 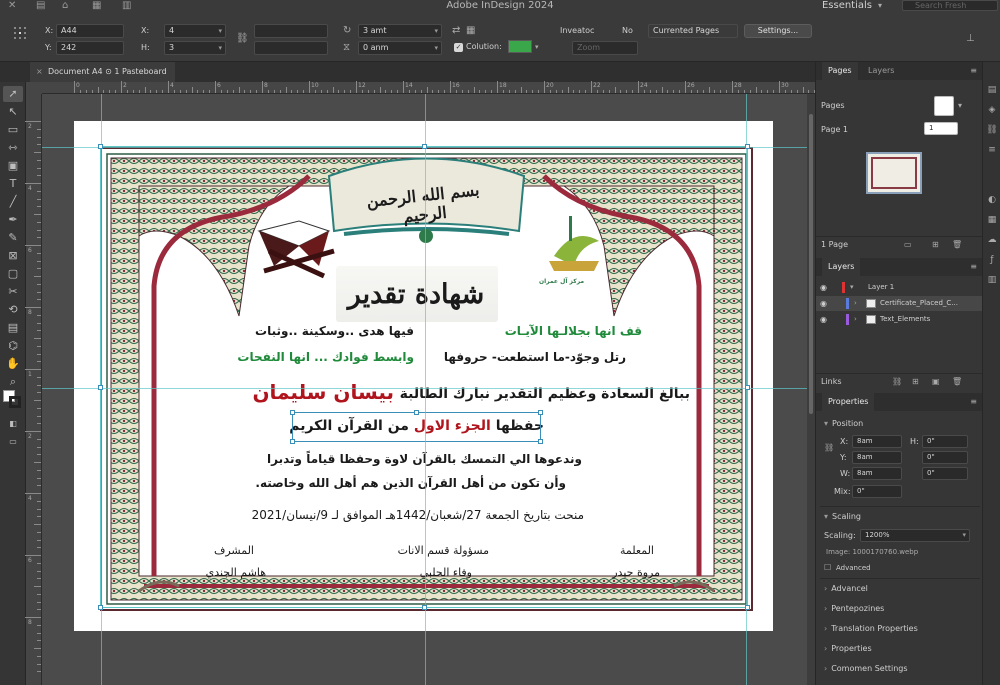 I want to click on y-field: 8am, so click(x=877, y=457).